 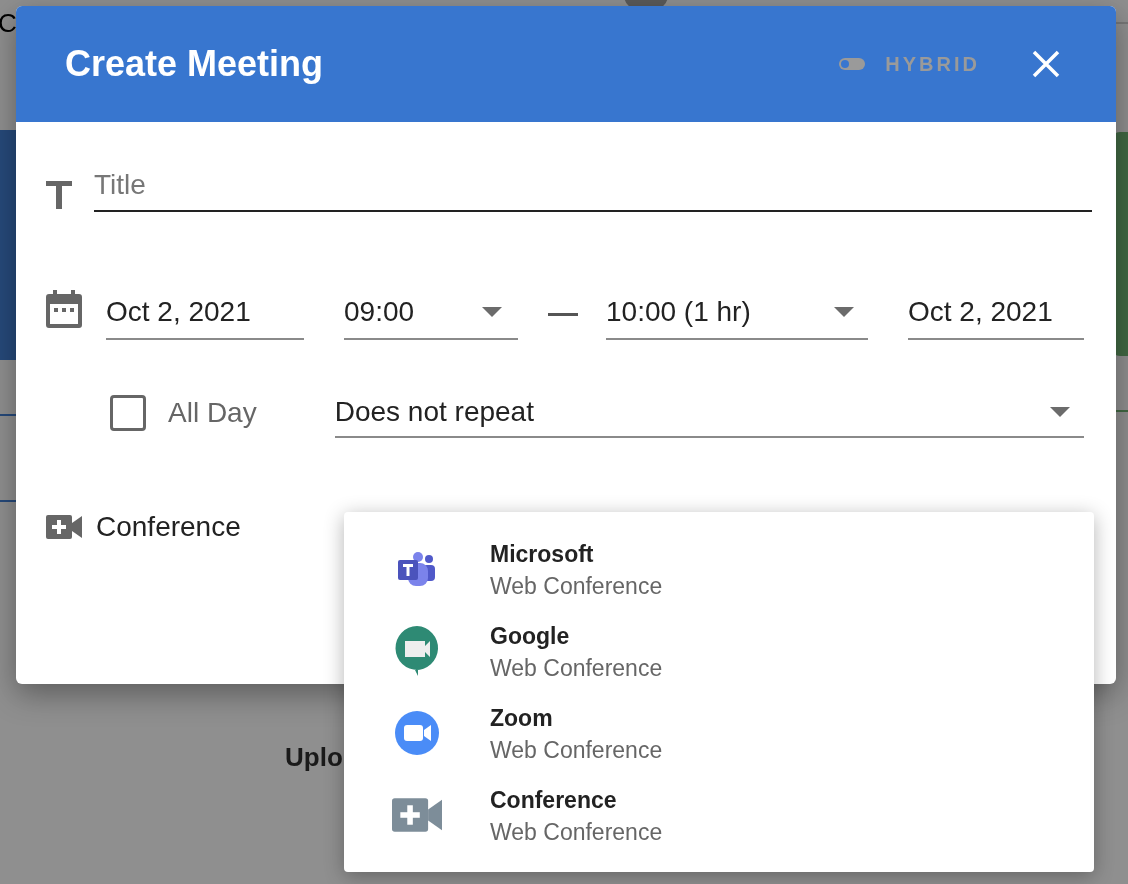 I want to click on option-name: Zoom, so click(x=522, y=718).